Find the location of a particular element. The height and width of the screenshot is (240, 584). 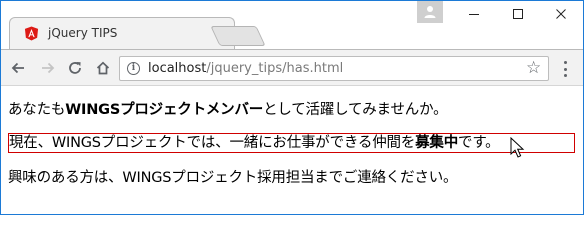

tab-jquery-tips: jQuery TIPS × is located at coordinates (122, 33).